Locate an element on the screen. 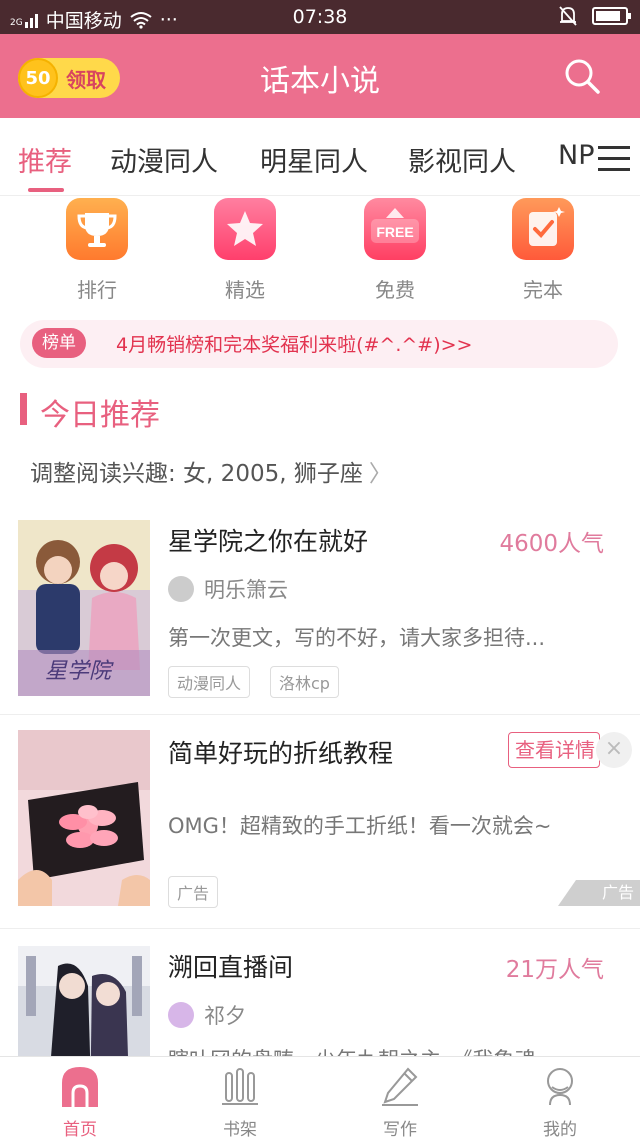 The height and width of the screenshot is (1138, 640). app-header: 50 领取 话本小说 is located at coordinates (320, 76).